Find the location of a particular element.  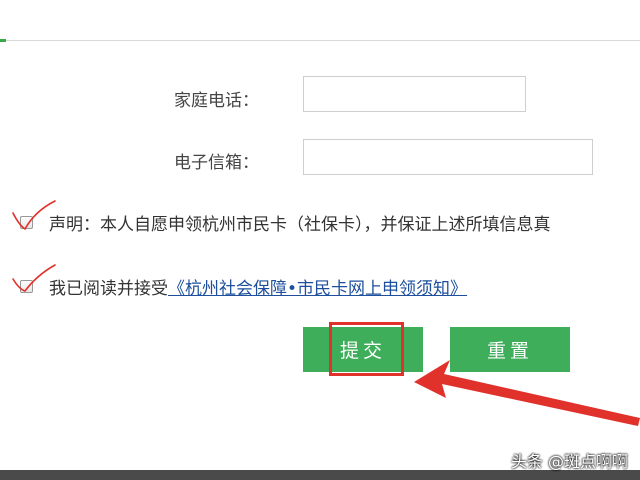

reset-button: 重置 is located at coordinates (510, 349).